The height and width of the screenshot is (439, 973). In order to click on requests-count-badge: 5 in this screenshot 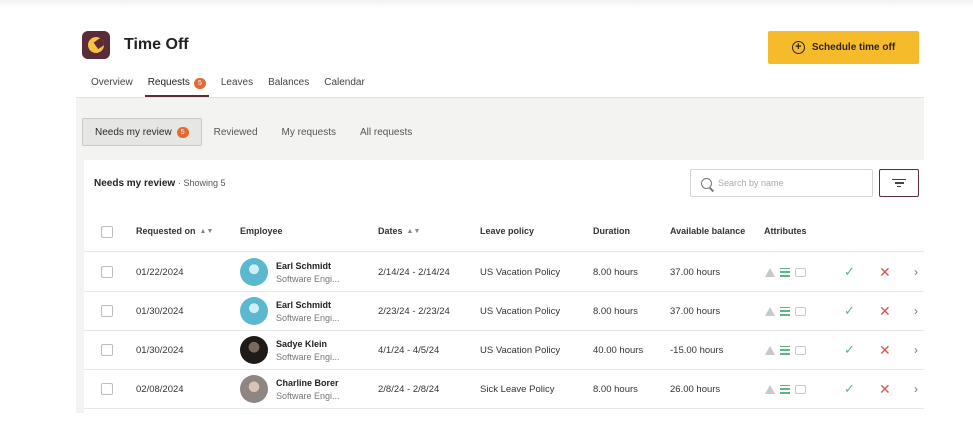, I will do `click(199, 83)`.